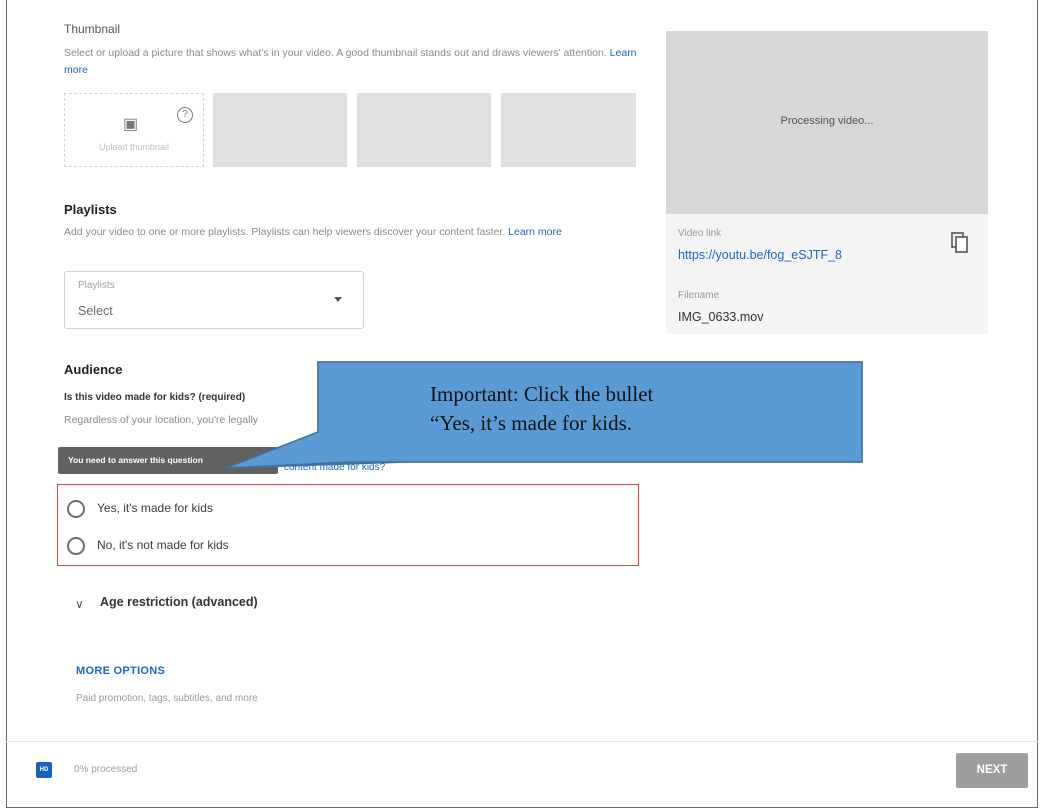 Image resolution: width=1042 pixels, height=811 pixels. Describe the element at coordinates (531, 423) in the screenshot. I see `callout-line-2: “Yes, it’s made for kids.` at that location.